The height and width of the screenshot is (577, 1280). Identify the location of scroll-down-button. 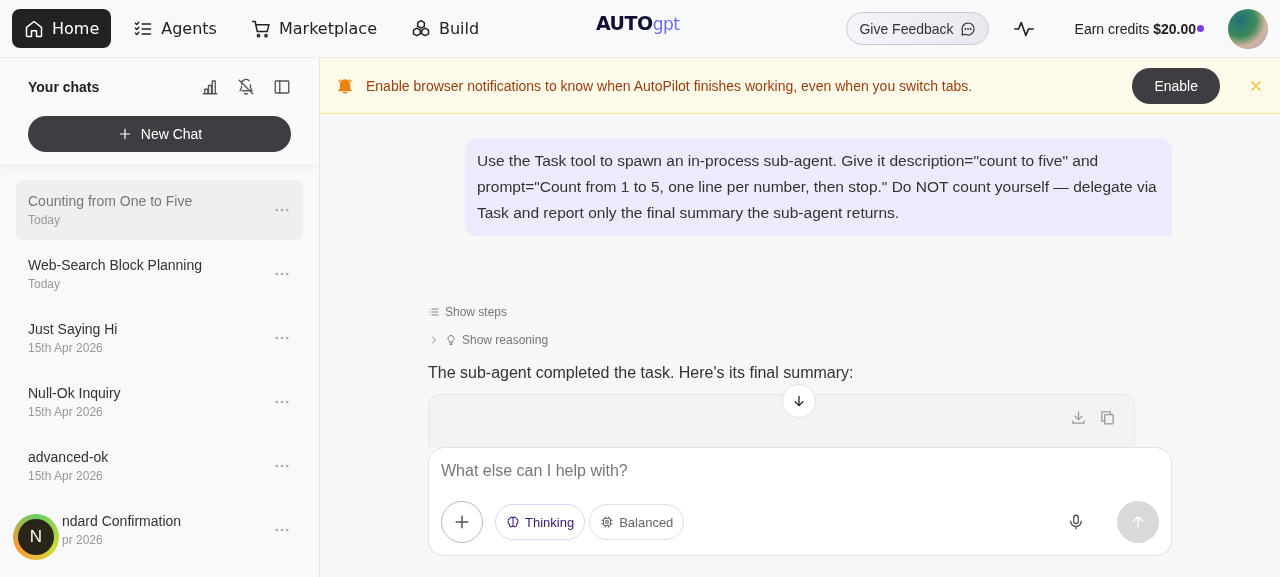
(799, 401).